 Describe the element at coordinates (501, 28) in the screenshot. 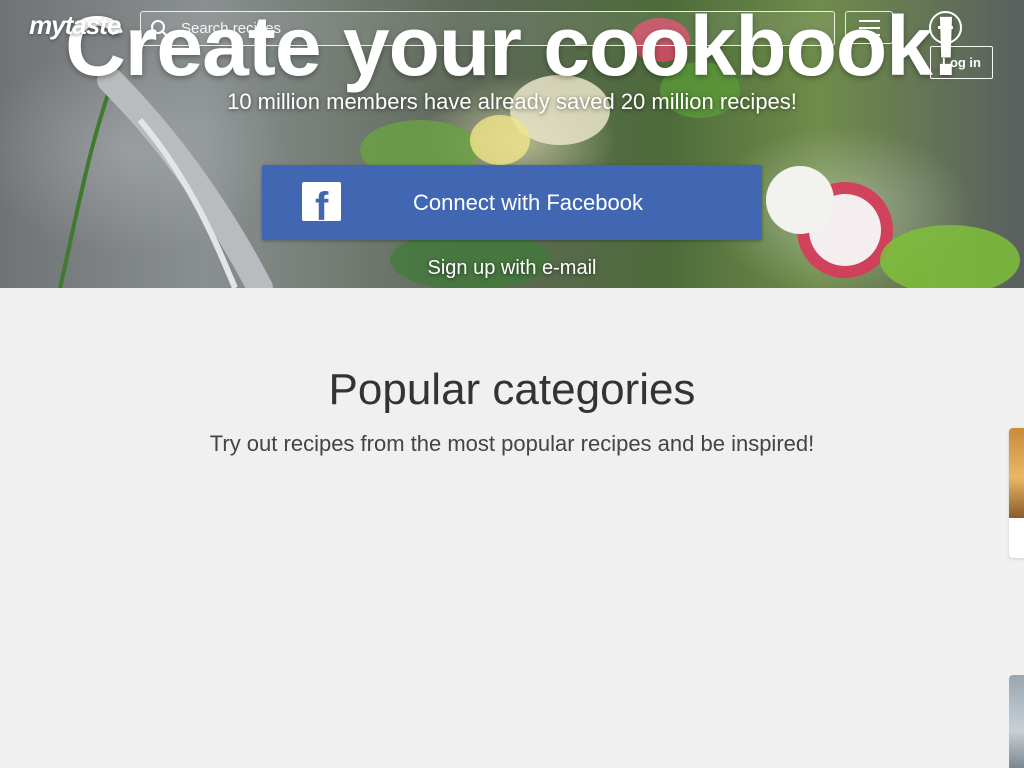

I see `search-input` at that location.